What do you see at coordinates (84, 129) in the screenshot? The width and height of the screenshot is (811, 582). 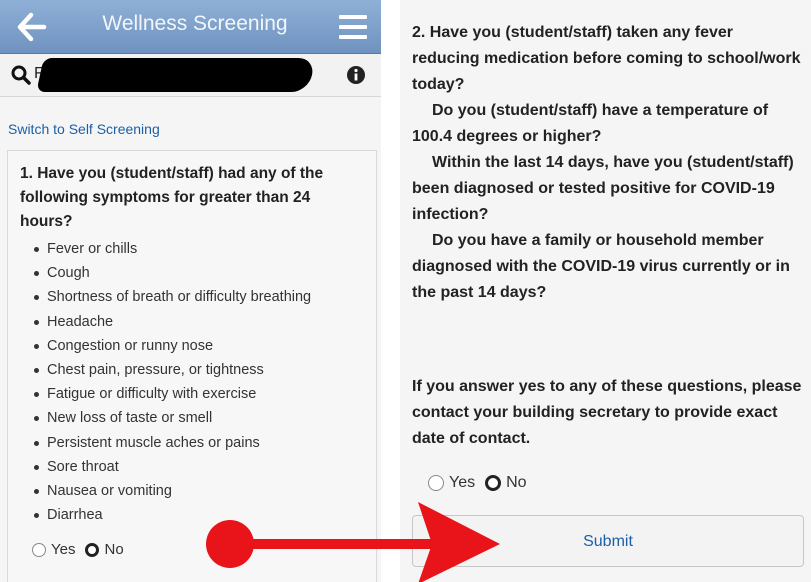 I see `switch-to-self-screening-link: Switch to Self Screening` at bounding box center [84, 129].